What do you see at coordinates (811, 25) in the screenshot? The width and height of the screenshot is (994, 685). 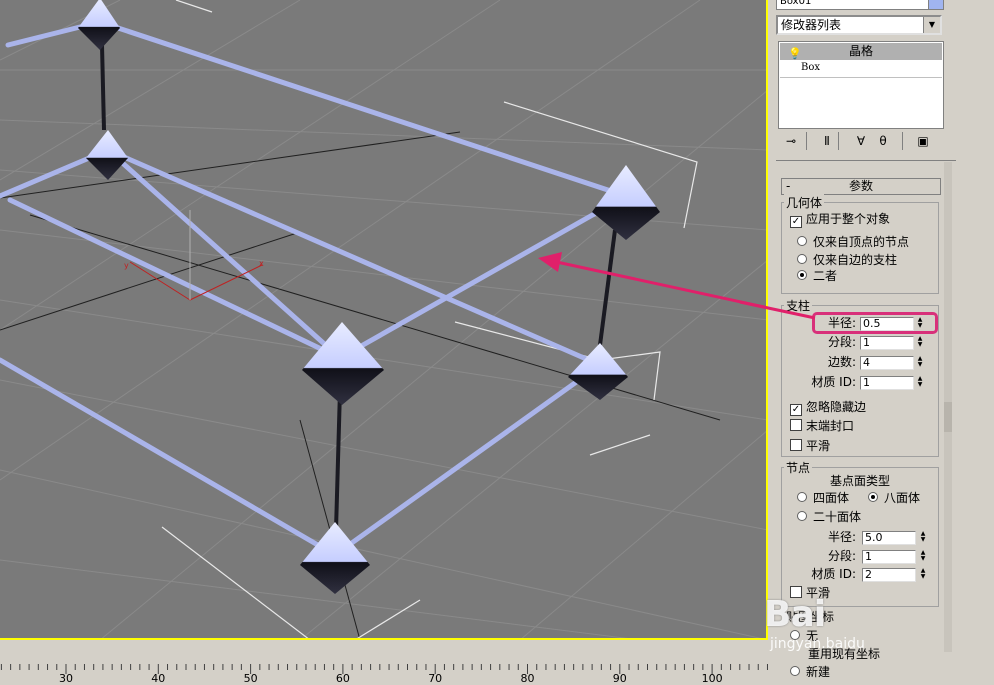 I see `modifier-list-label: 修改器列表` at bounding box center [811, 25].